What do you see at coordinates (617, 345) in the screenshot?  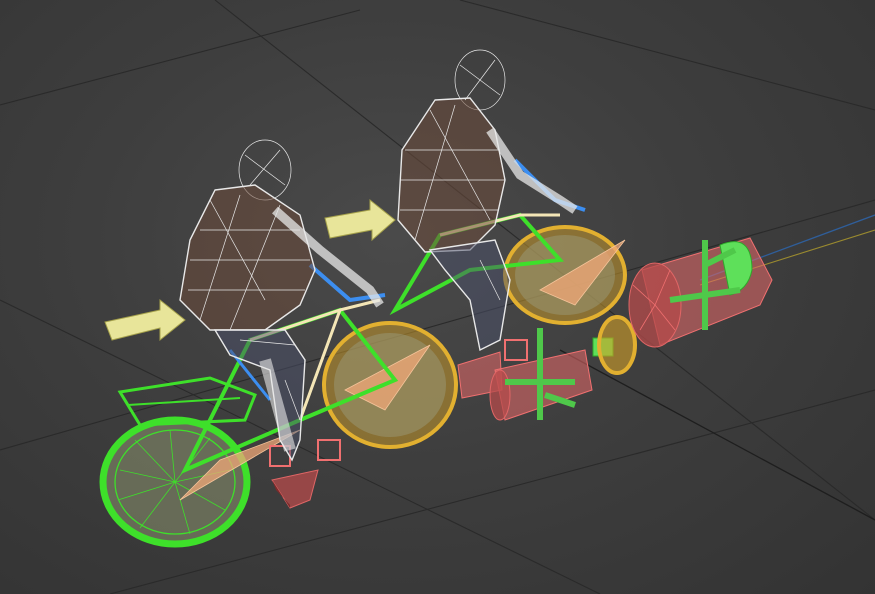 I see `gear-sprocket-icon` at bounding box center [617, 345].